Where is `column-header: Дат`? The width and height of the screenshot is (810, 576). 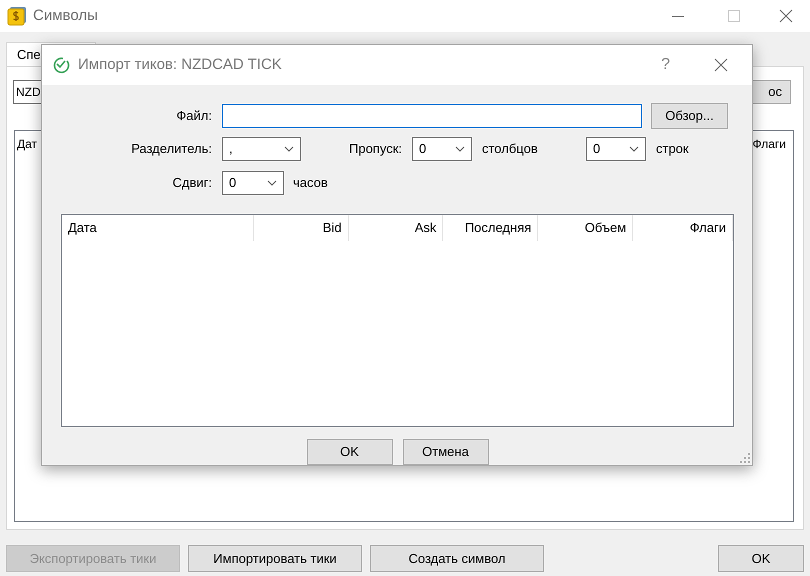 column-header: Дат is located at coordinates (27, 144).